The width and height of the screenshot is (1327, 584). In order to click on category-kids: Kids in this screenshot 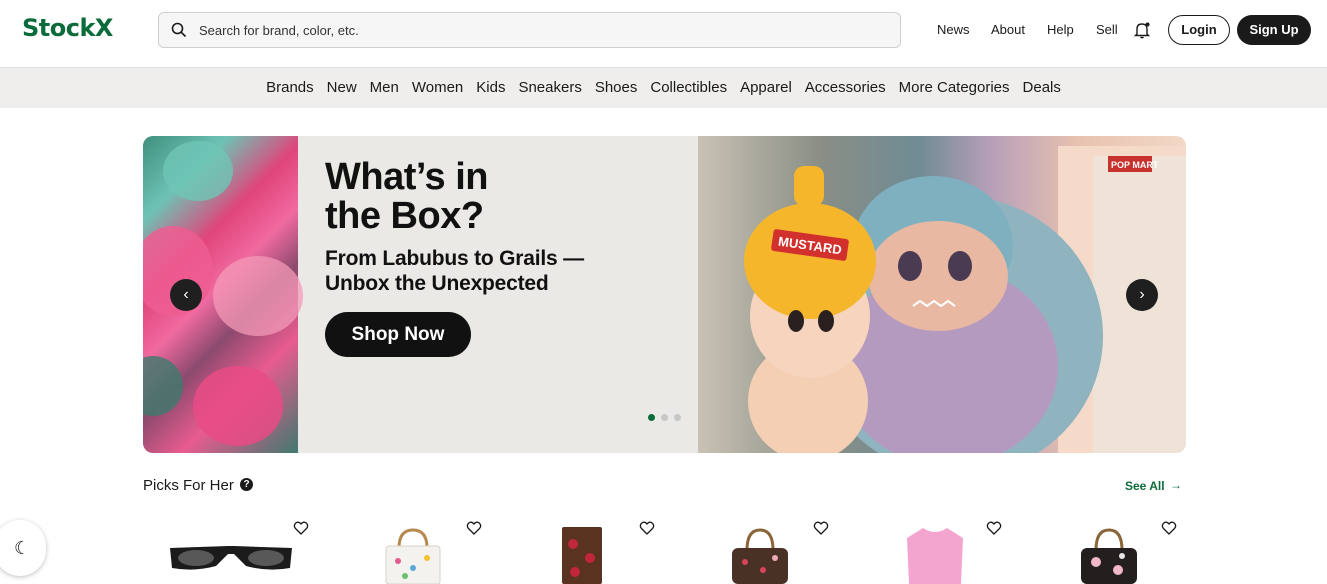, I will do `click(490, 87)`.